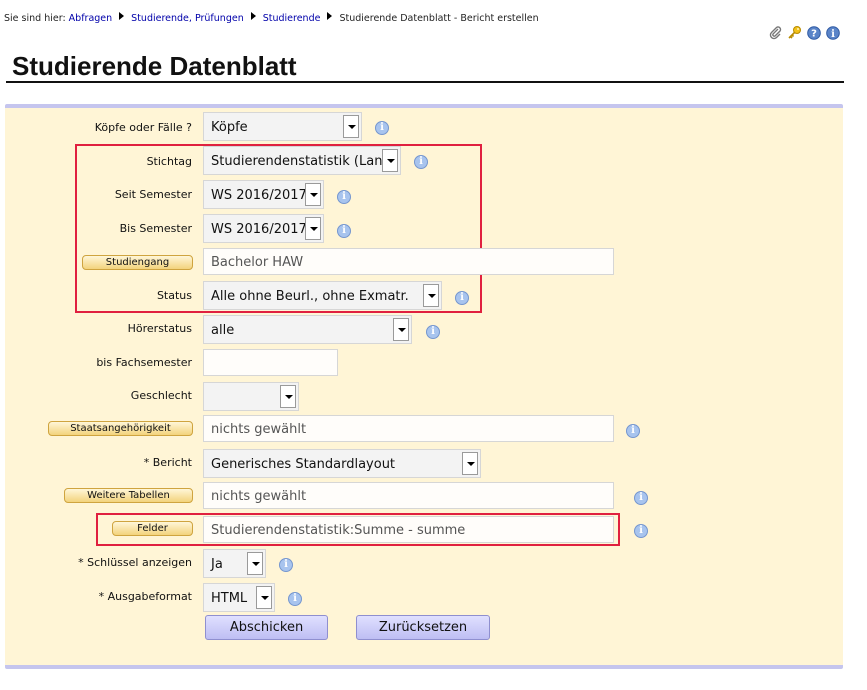  Describe the element at coordinates (295, 599) in the screenshot. I see `ausgabeformat-info-icon` at that location.